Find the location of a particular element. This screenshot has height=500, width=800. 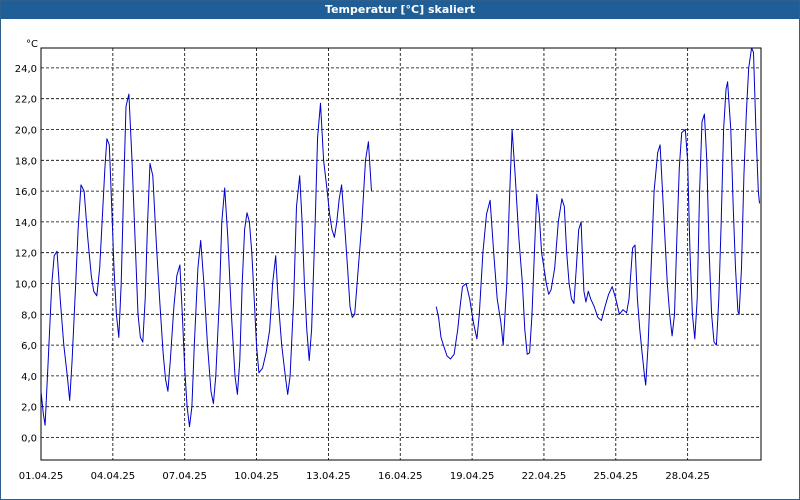

y-tick-label: 12,0 is located at coordinates (26, 254).